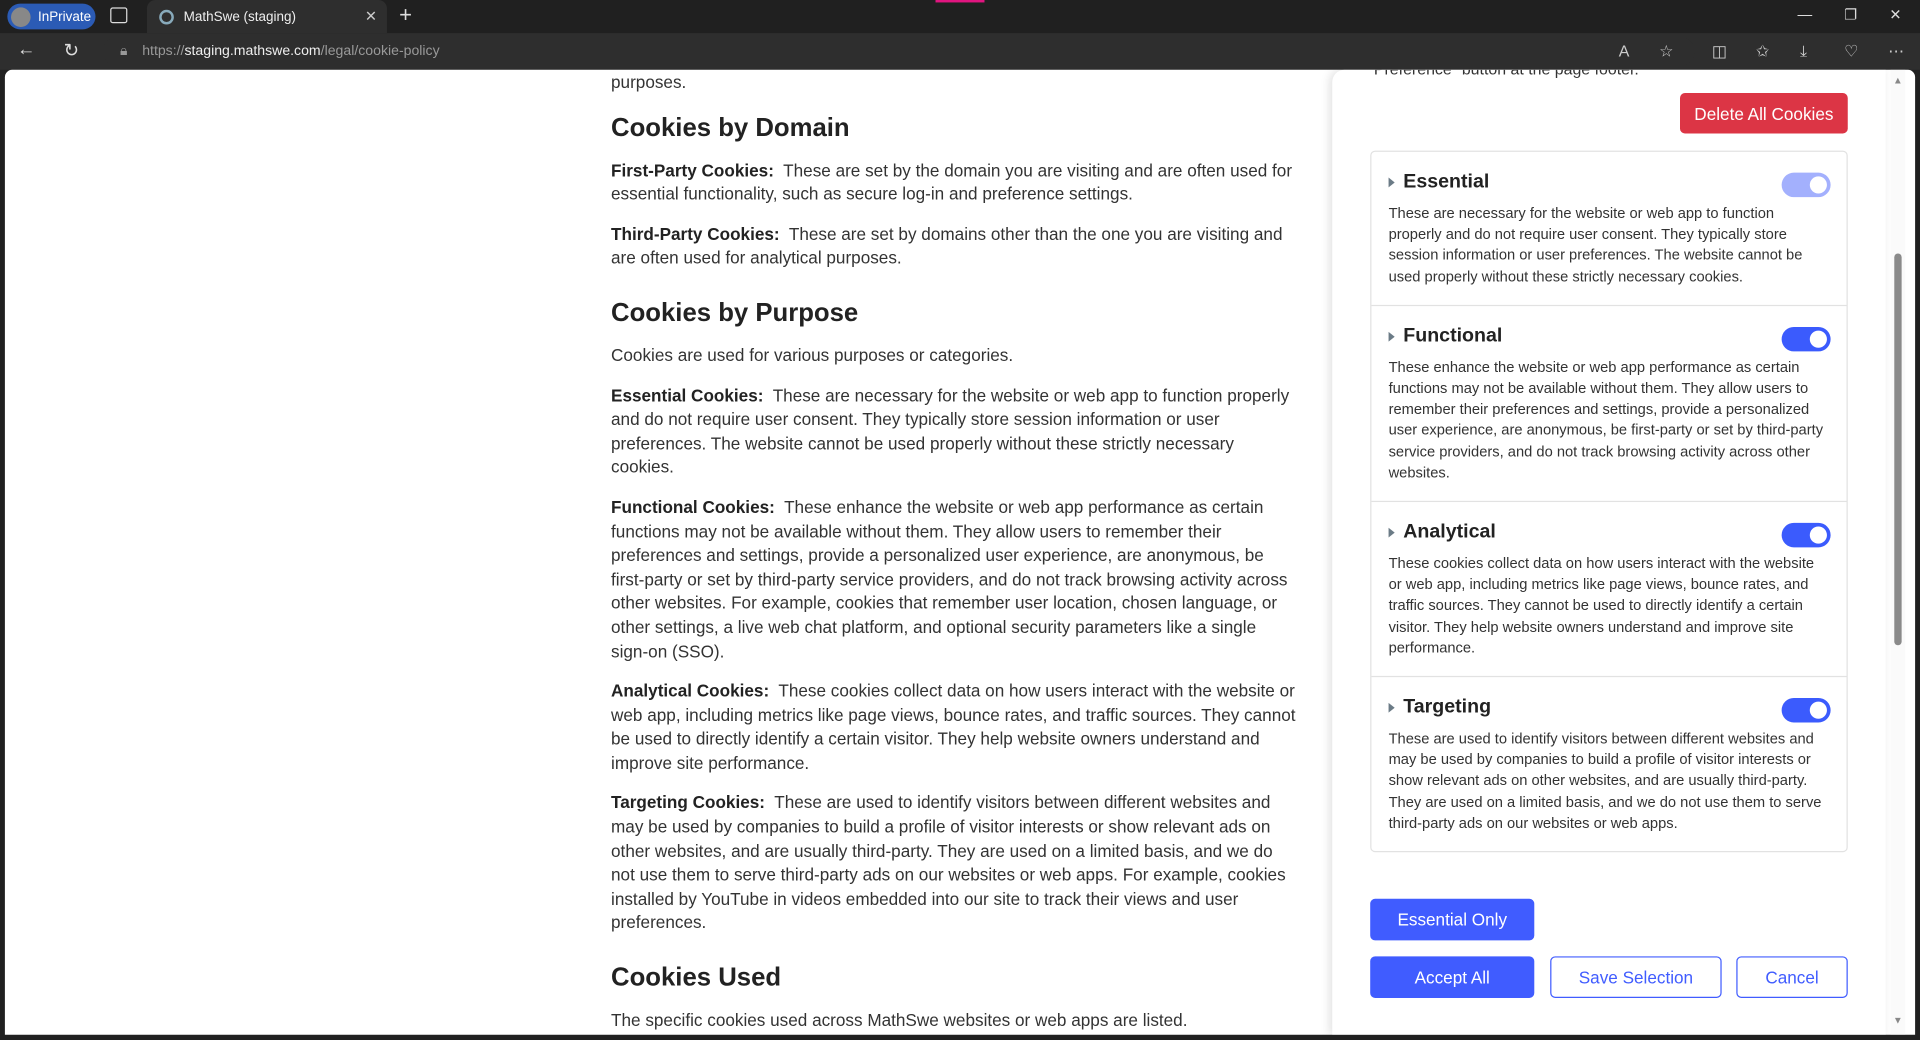 The width and height of the screenshot is (1920, 1040). I want to click on inprivate-label: InPrivate, so click(64, 16).